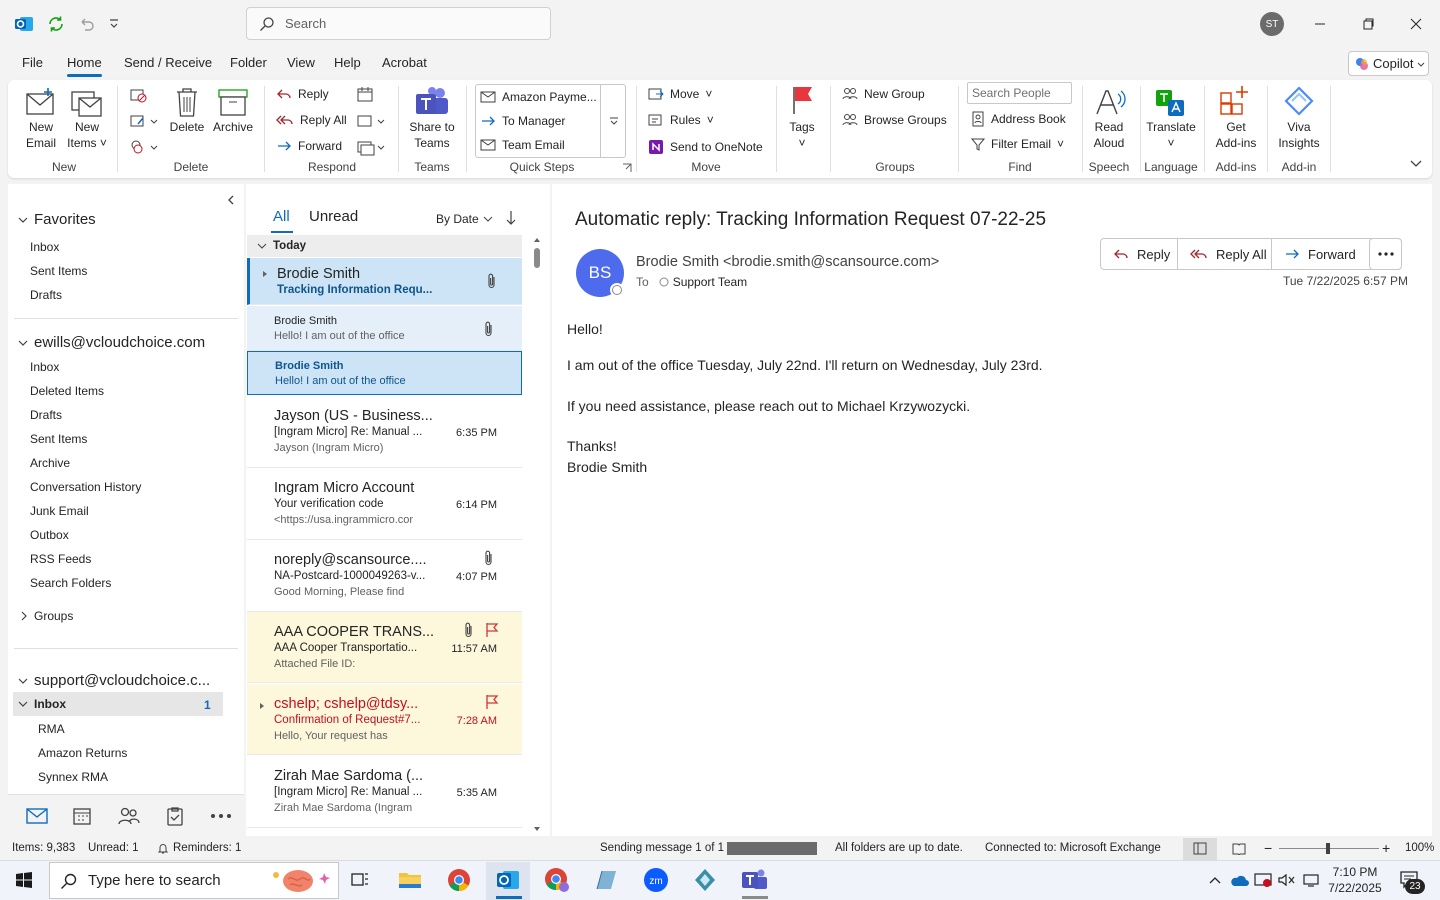 The height and width of the screenshot is (900, 1440). What do you see at coordinates (50, 463) in the screenshot?
I see `folder-archive: Archive` at bounding box center [50, 463].